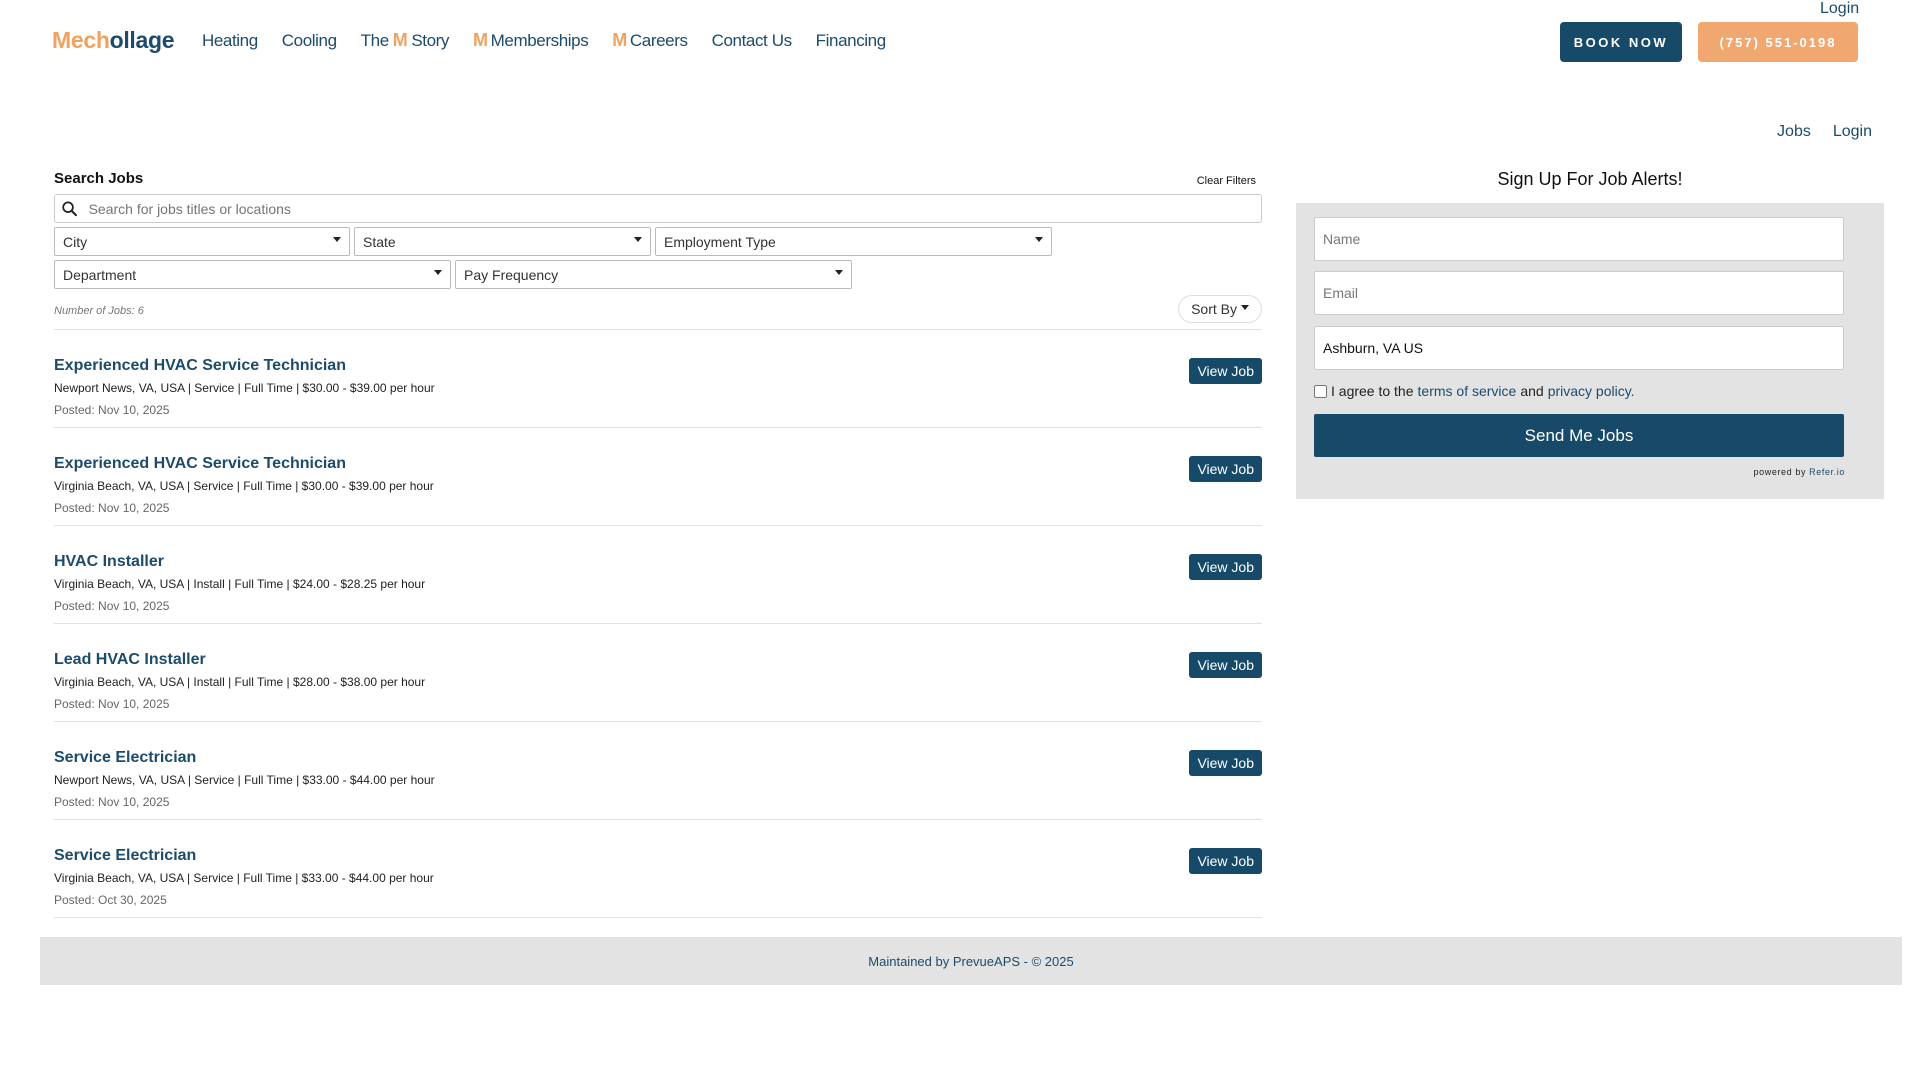  I want to click on sort-by-button: Sort By, so click(1220, 309).